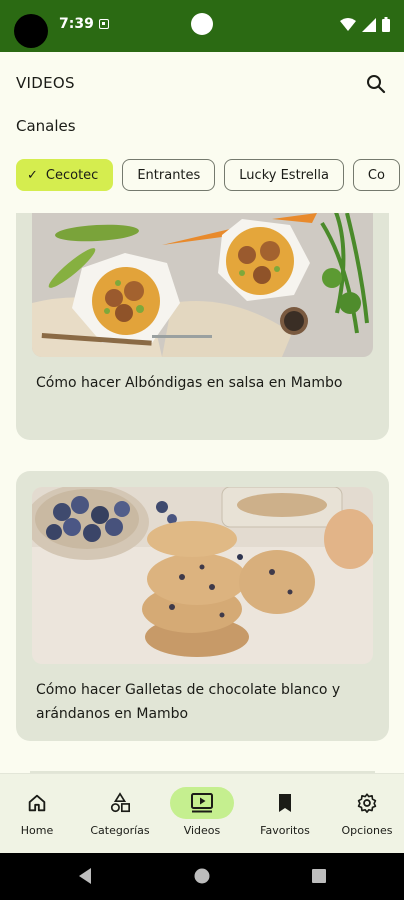 Image resolution: width=404 pixels, height=900 pixels. What do you see at coordinates (120, 814) in the screenshot?
I see `nav-categories: Categorías` at bounding box center [120, 814].